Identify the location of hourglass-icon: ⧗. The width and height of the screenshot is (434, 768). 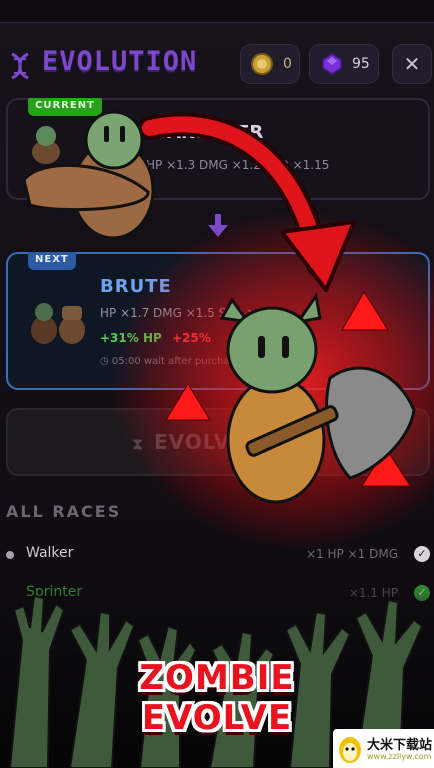
(138, 443).